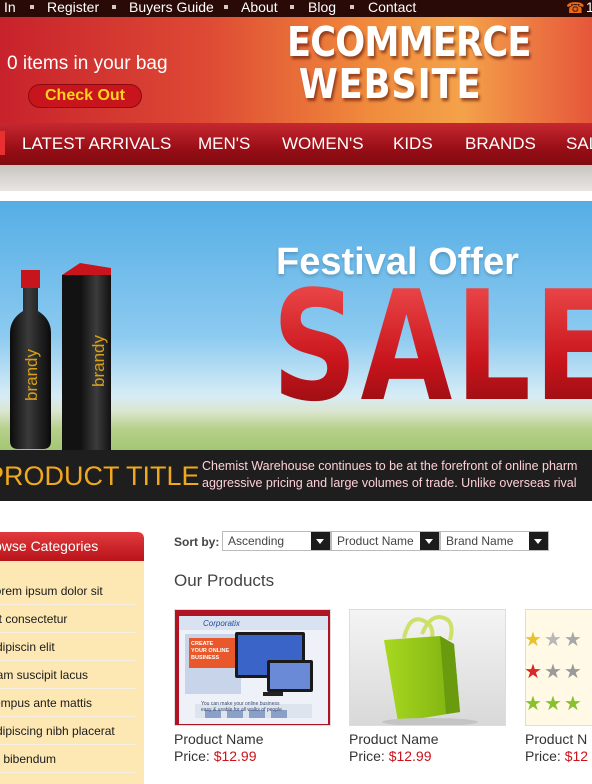 The width and height of the screenshot is (592, 784). What do you see at coordinates (480, 541) in the screenshot?
I see `brand-value: Brand Name` at bounding box center [480, 541].